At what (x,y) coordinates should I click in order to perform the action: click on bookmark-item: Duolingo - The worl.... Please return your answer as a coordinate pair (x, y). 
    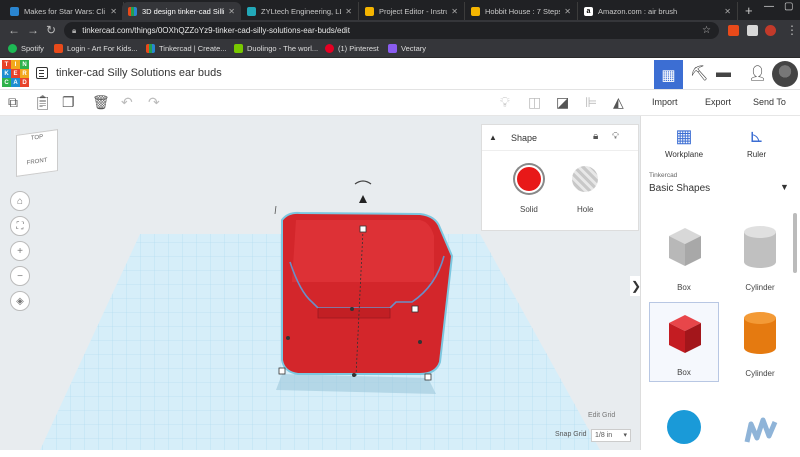
    Looking at the image, I should click on (276, 48).